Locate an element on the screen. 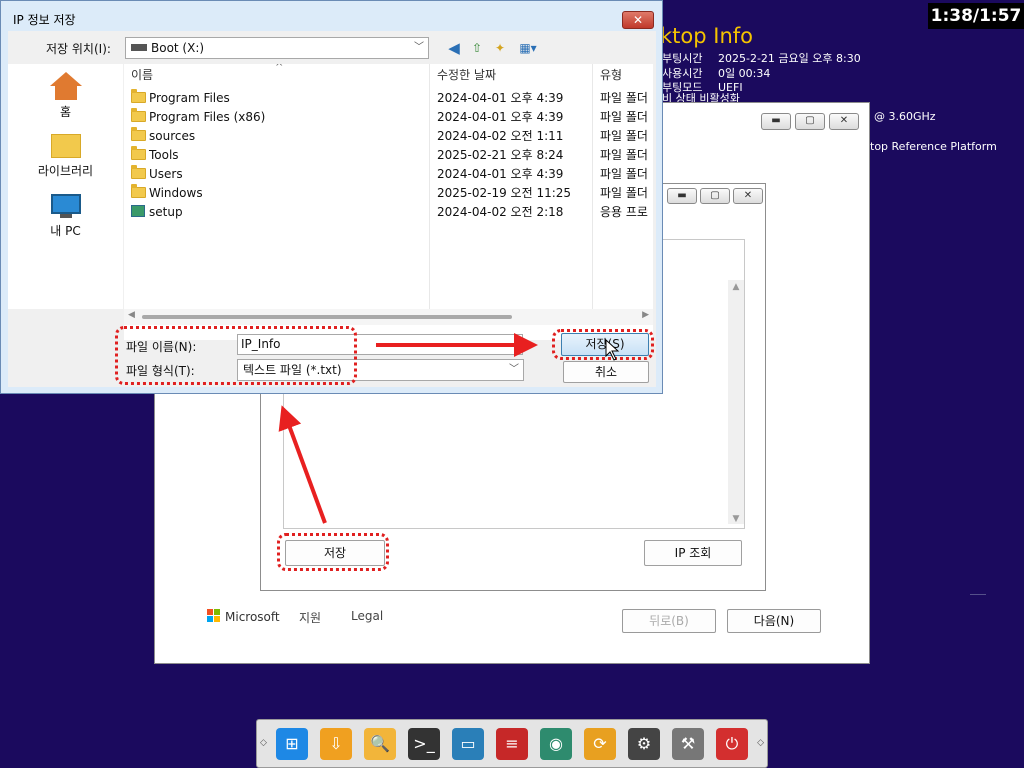 The width and height of the screenshot is (1024, 768). drive-icon is located at coordinates (139, 47).